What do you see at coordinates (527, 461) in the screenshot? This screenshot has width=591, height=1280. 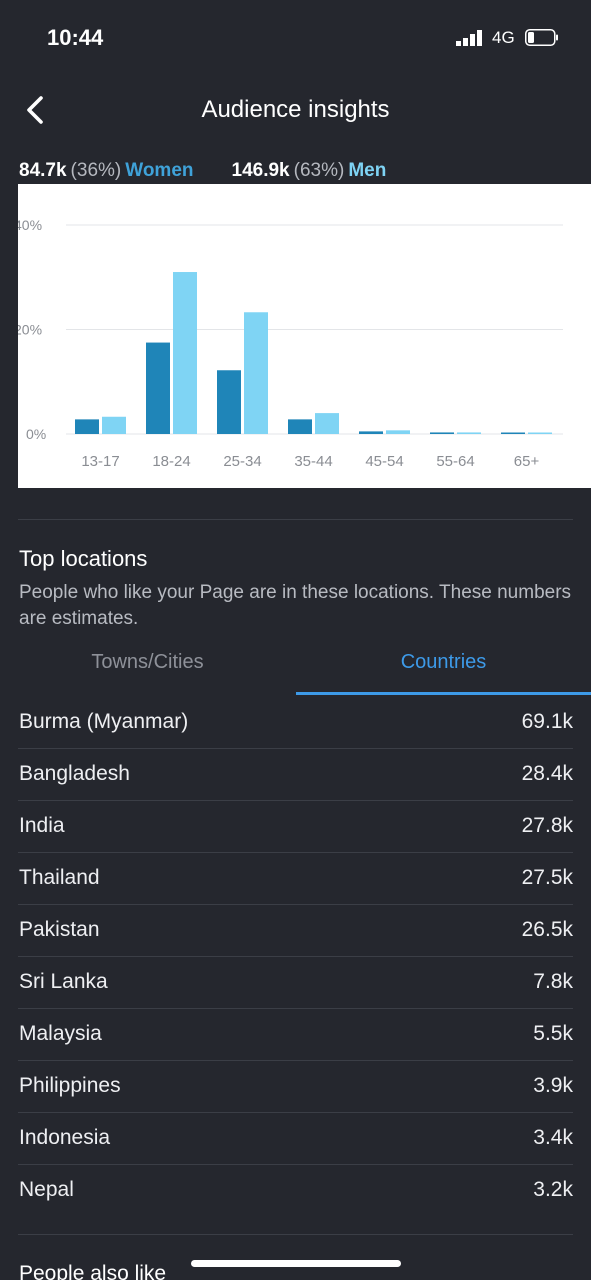 I see `x-tick-label: 65+` at bounding box center [527, 461].